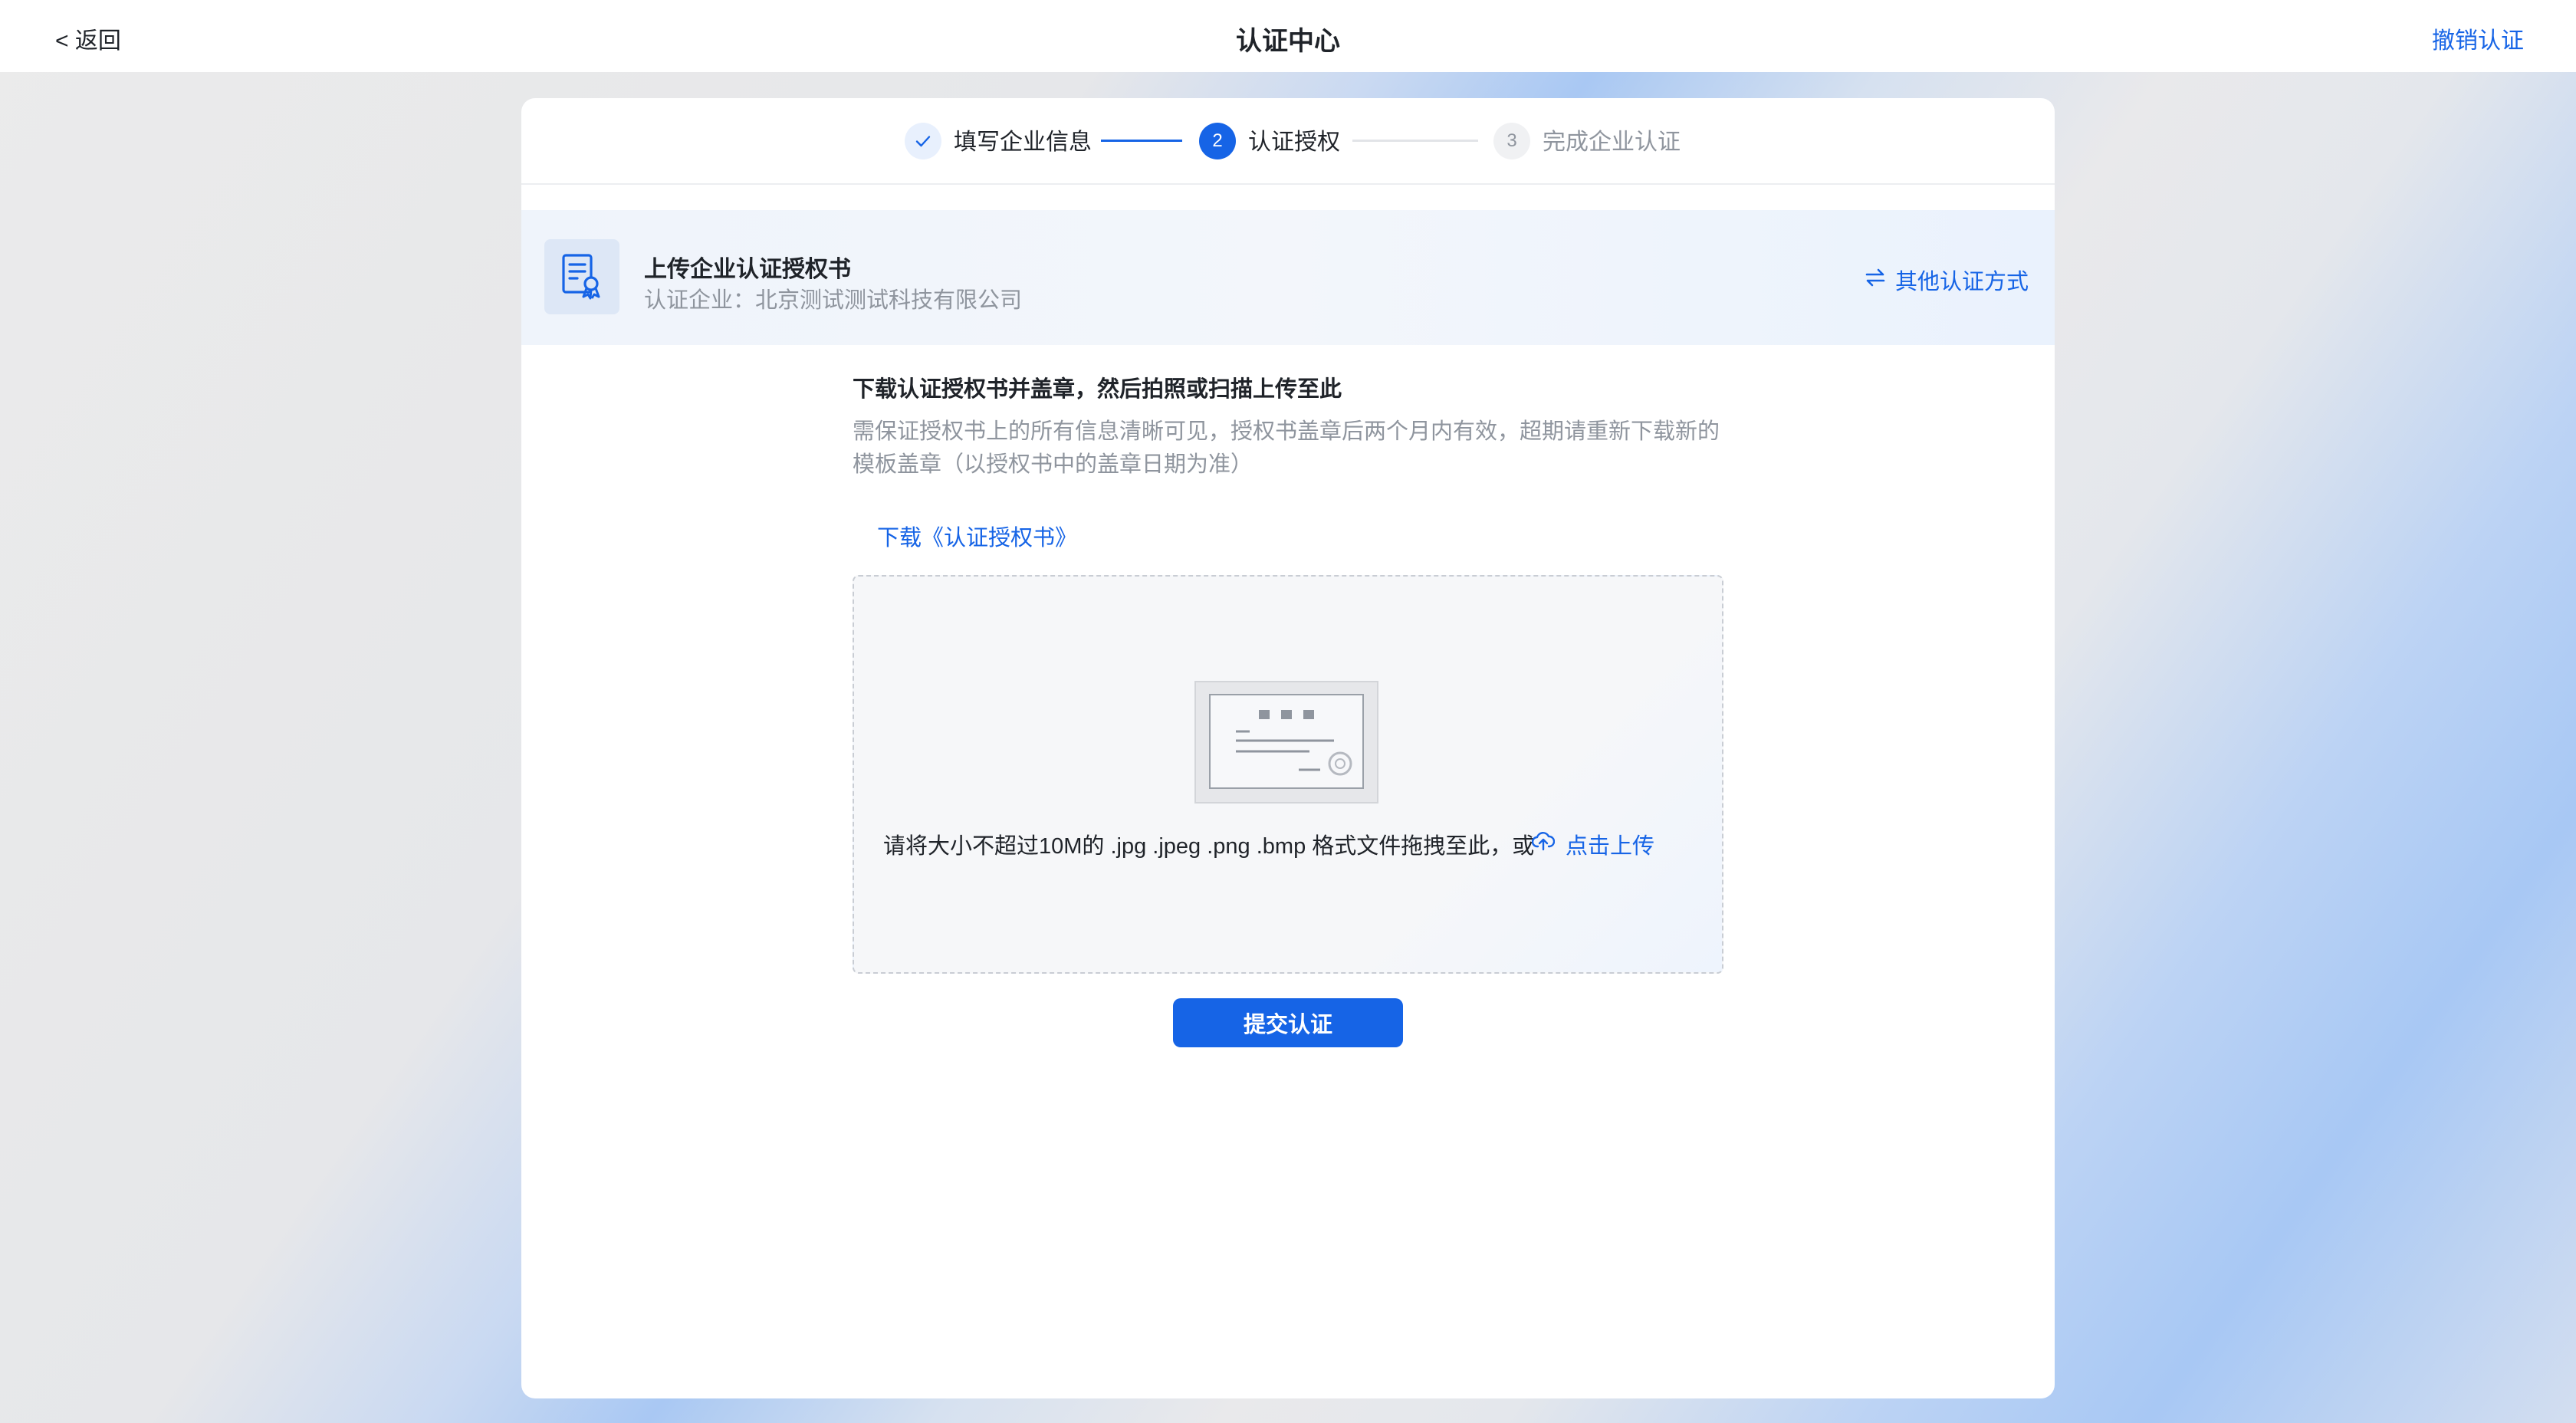  What do you see at coordinates (889, 300) in the screenshot?
I see `company-name: 北京测试测试科技有限公司` at bounding box center [889, 300].